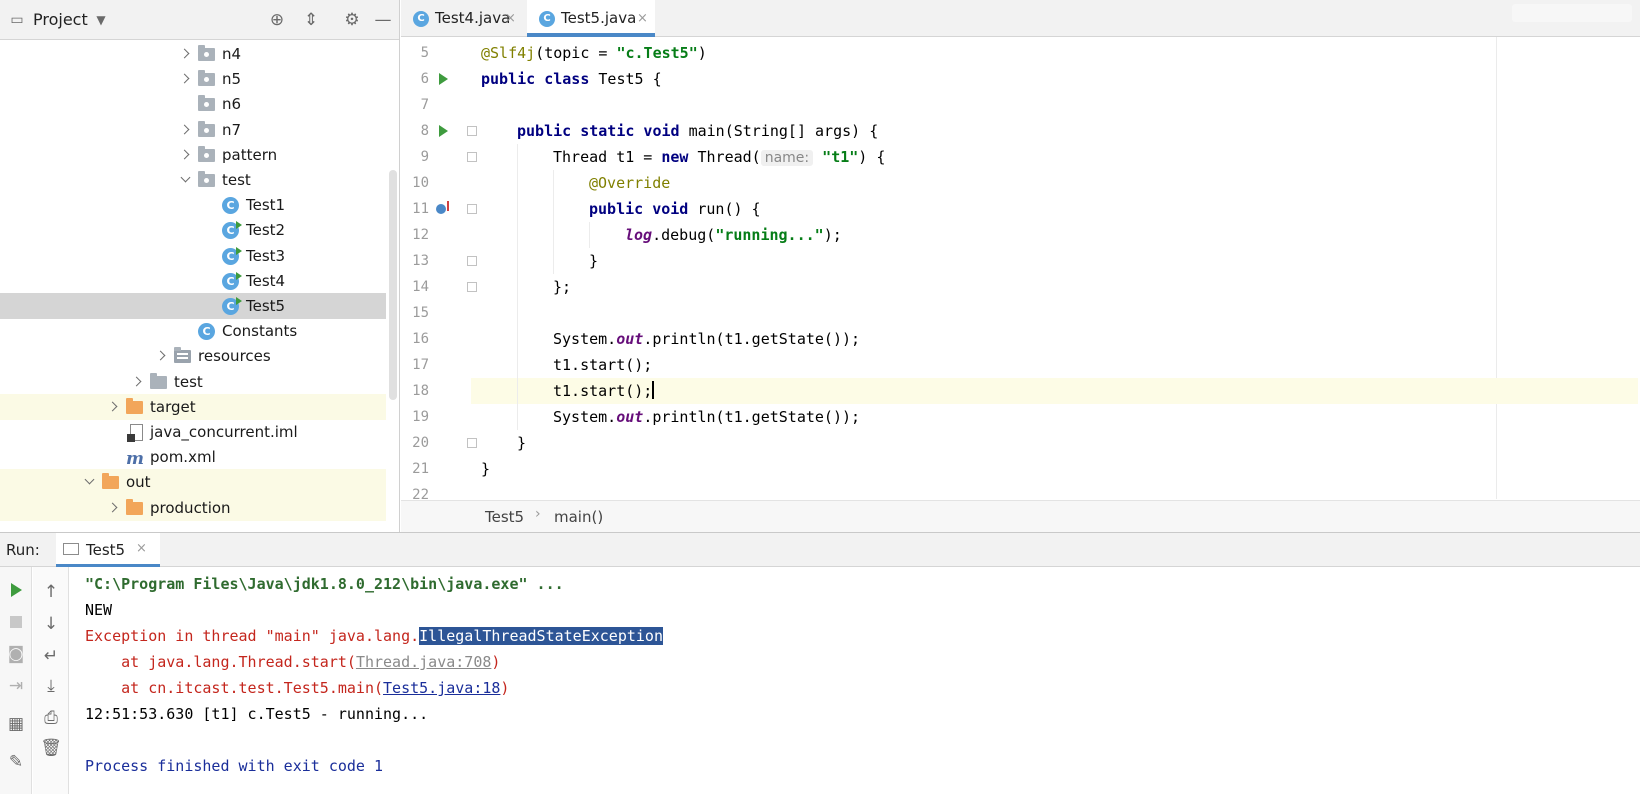  What do you see at coordinates (193, 457) in the screenshot?
I see `tree-item: m pom.xml` at bounding box center [193, 457].